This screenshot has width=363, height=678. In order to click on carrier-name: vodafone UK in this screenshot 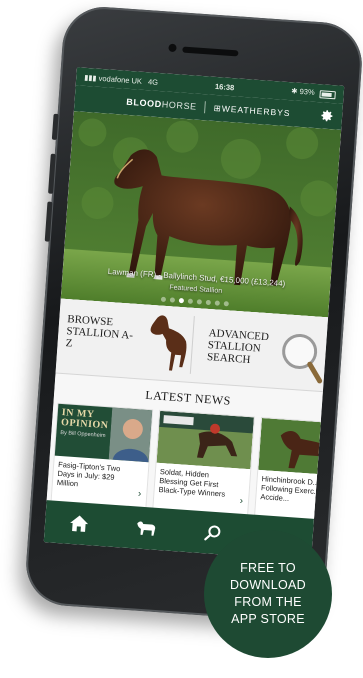, I will do `click(120, 79)`.